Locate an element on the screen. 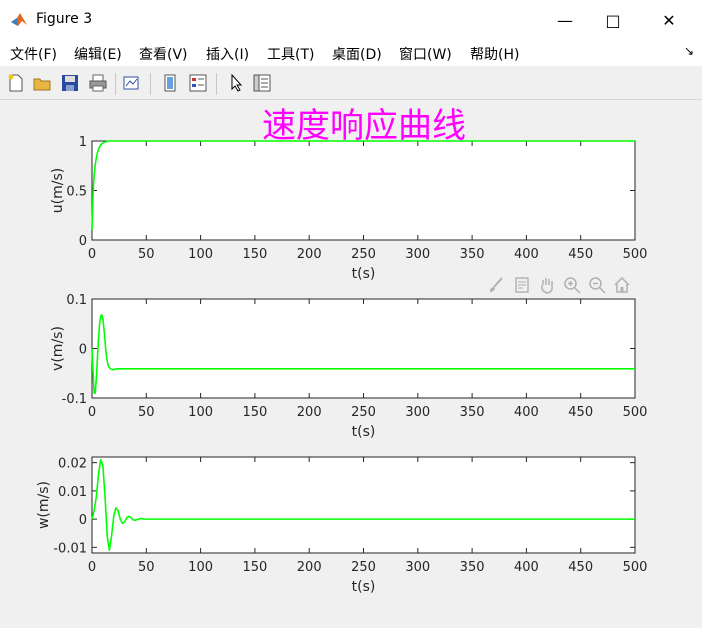 The height and width of the screenshot is (628, 702). y-tick-label: 0.5 is located at coordinates (76, 192).